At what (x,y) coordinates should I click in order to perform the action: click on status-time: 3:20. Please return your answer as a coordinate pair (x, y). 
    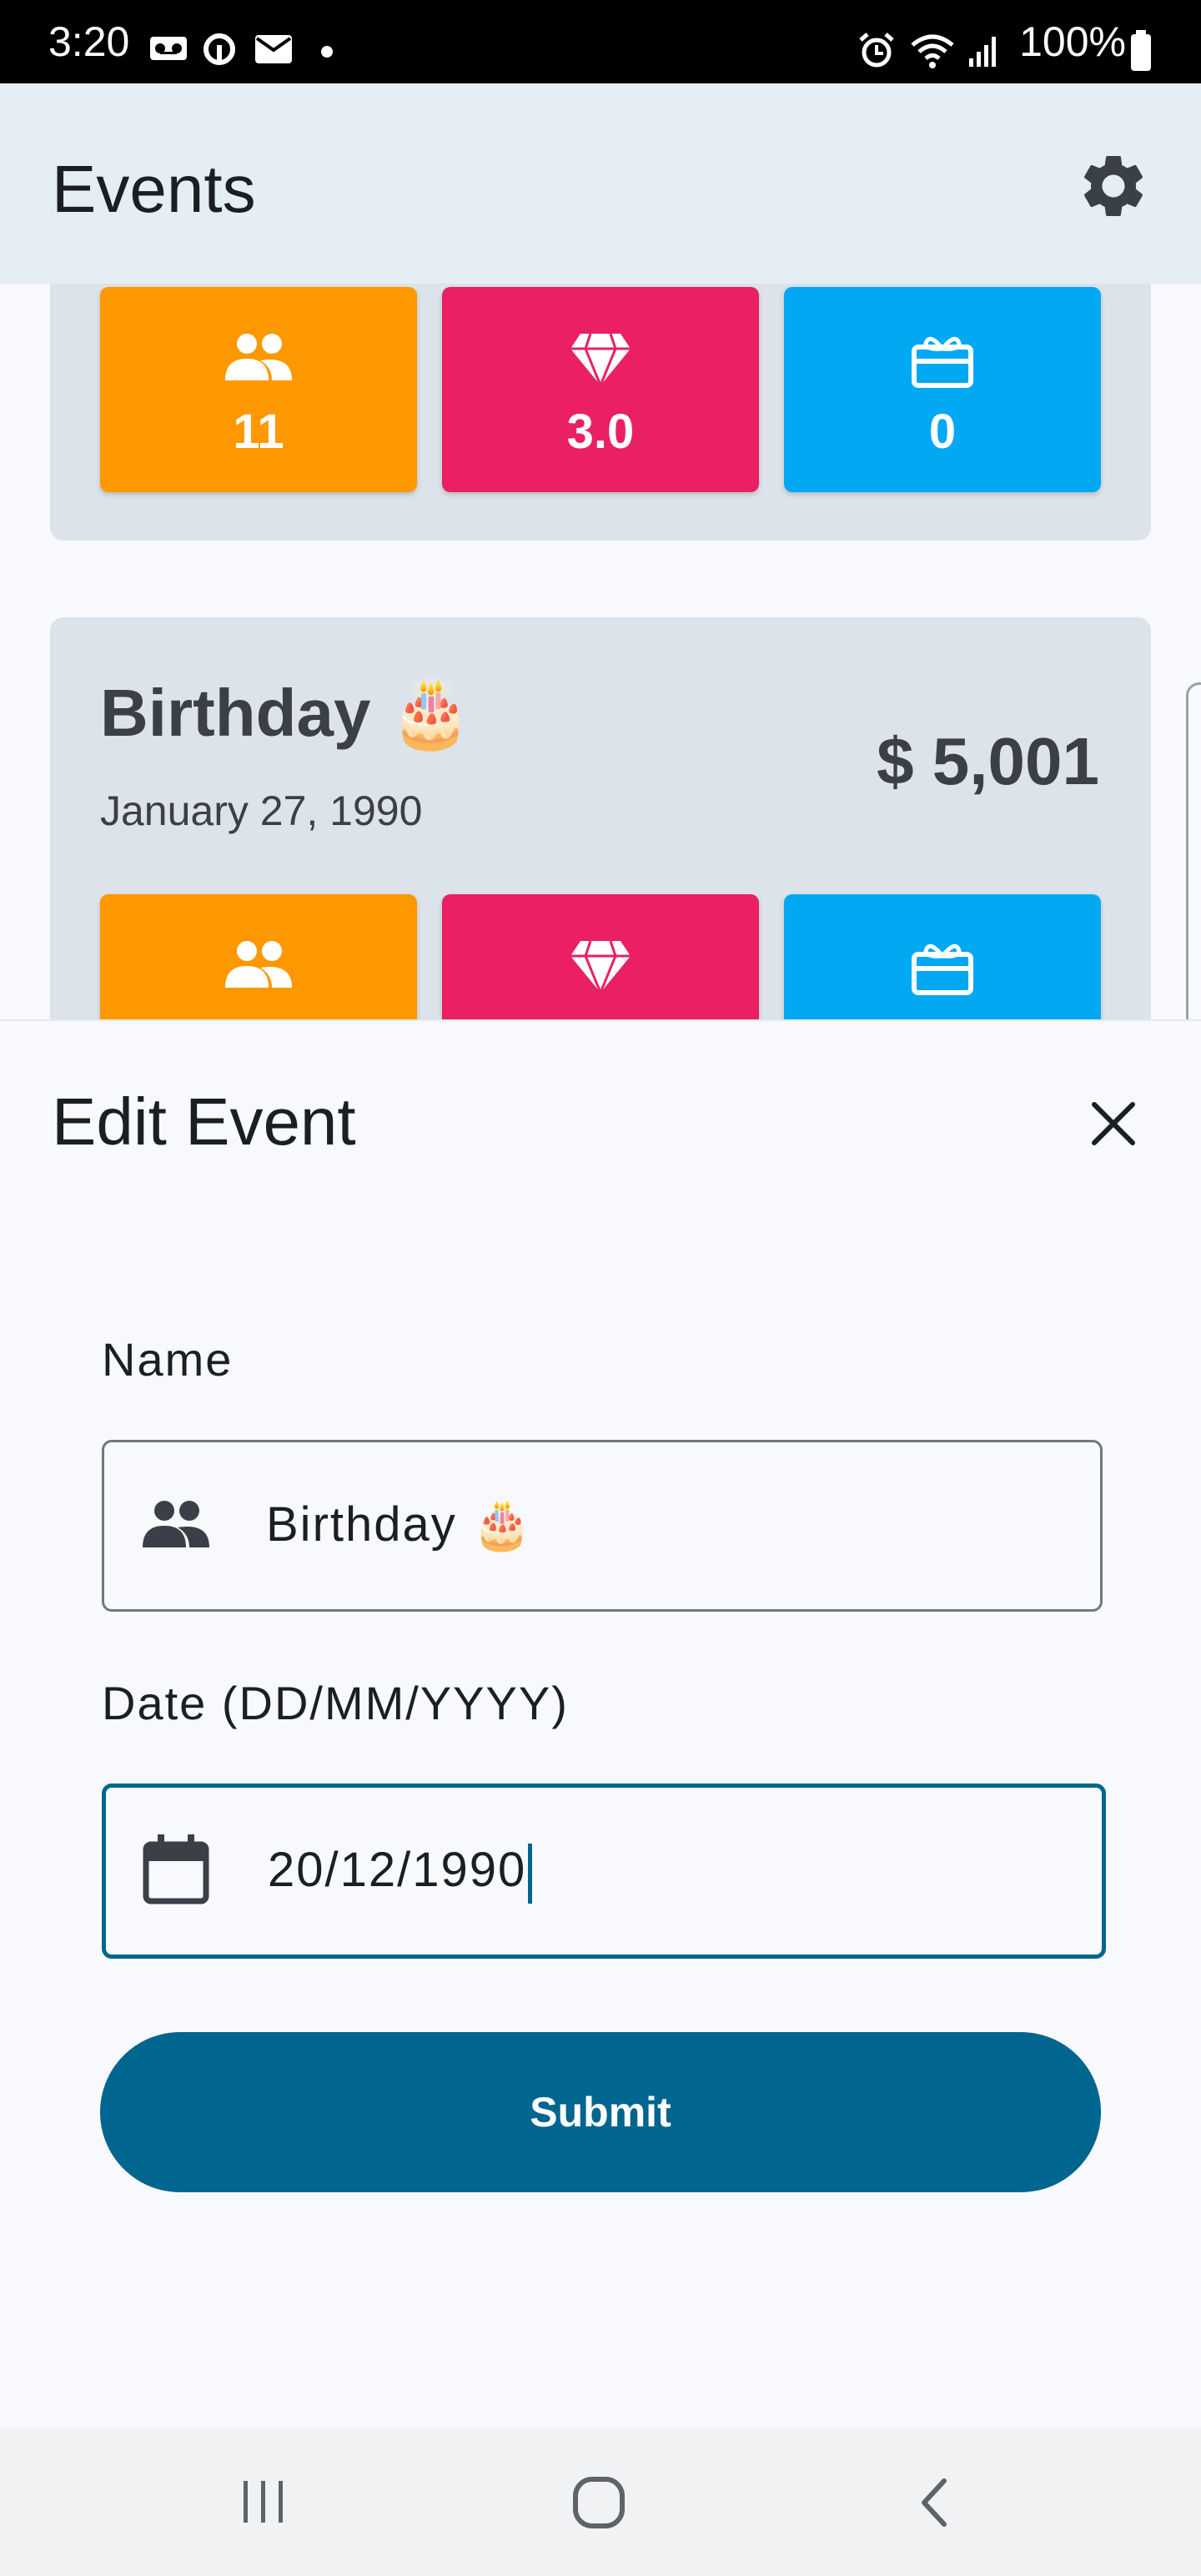
    Looking at the image, I should click on (89, 41).